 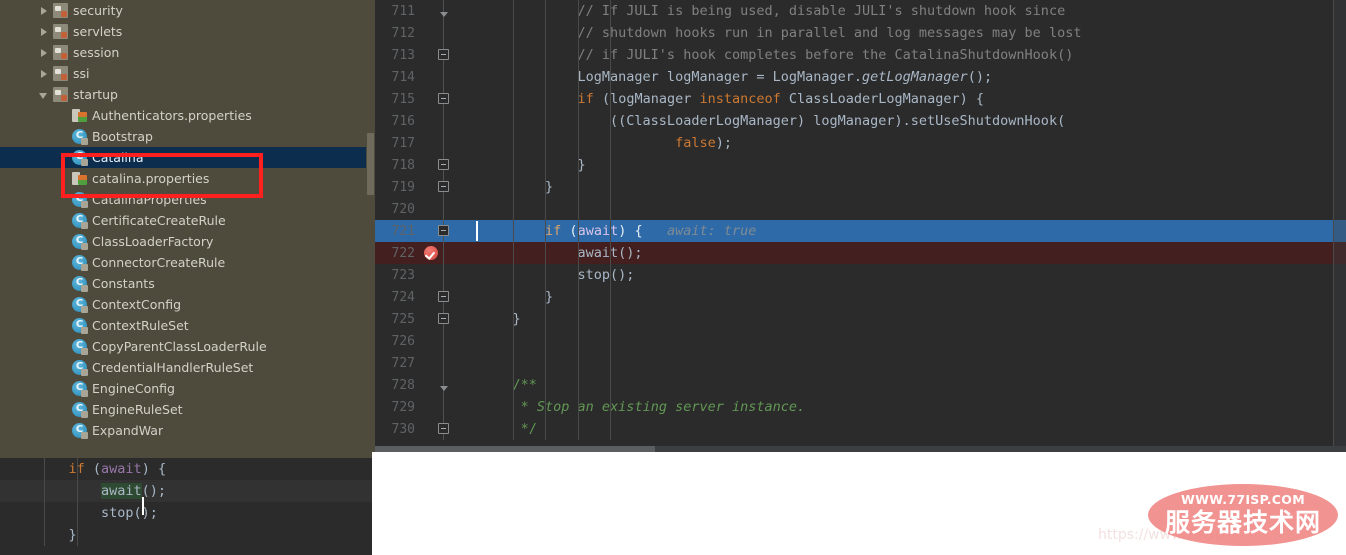 I want to click on code-line-725: 725 }, so click(x=860, y=319).